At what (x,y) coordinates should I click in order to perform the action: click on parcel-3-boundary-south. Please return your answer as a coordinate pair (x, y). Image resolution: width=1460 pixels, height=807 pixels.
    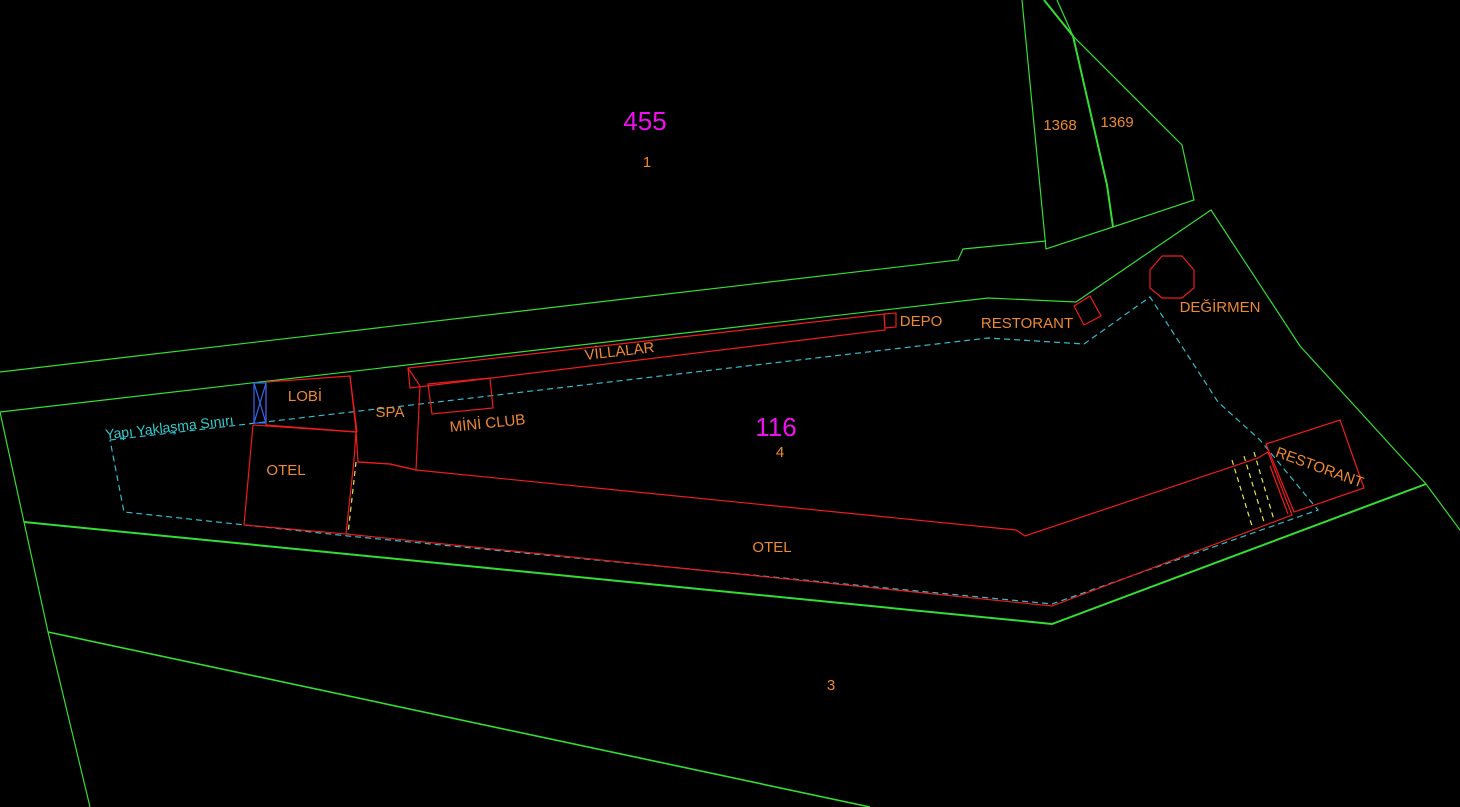
    Looking at the image, I should click on (459, 719).